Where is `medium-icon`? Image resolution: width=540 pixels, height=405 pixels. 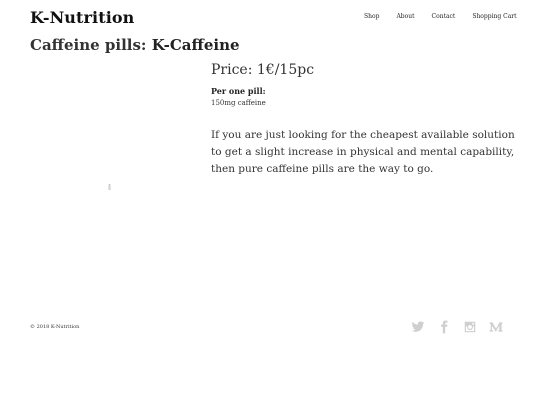
medium-icon is located at coordinates (496, 327).